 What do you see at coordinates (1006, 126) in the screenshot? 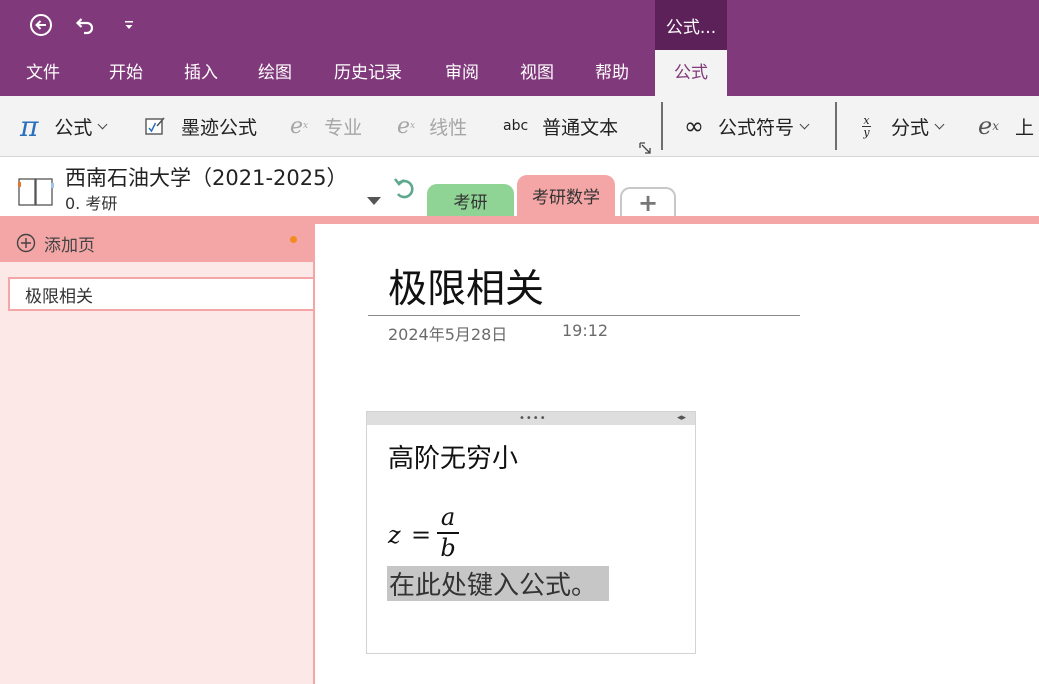
I see `script-button: ex 上` at bounding box center [1006, 126].